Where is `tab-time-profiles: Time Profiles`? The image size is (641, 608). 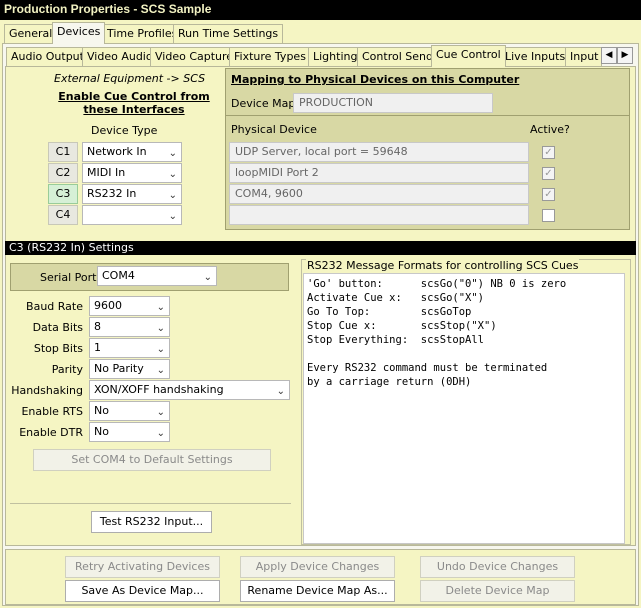 tab-time-profiles: Time Profiles is located at coordinates (142, 33).